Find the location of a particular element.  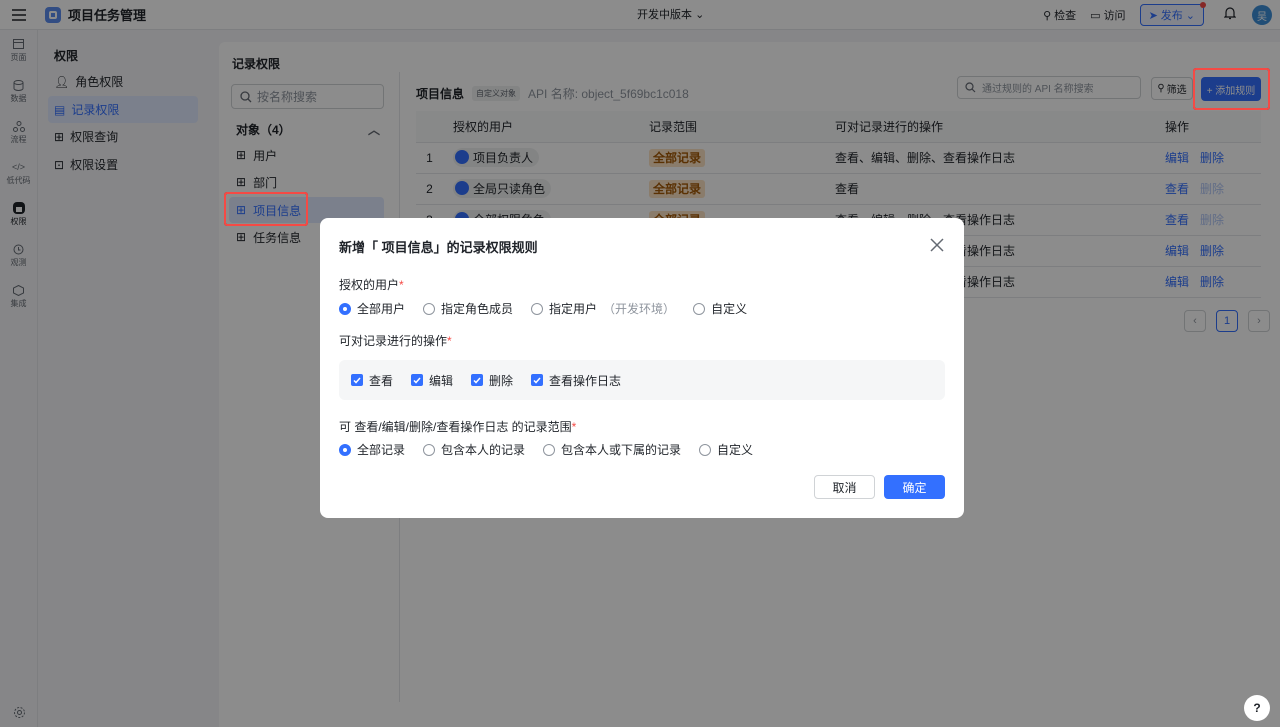

radio-own-records: 包含本人的记录 is located at coordinates (474, 449).